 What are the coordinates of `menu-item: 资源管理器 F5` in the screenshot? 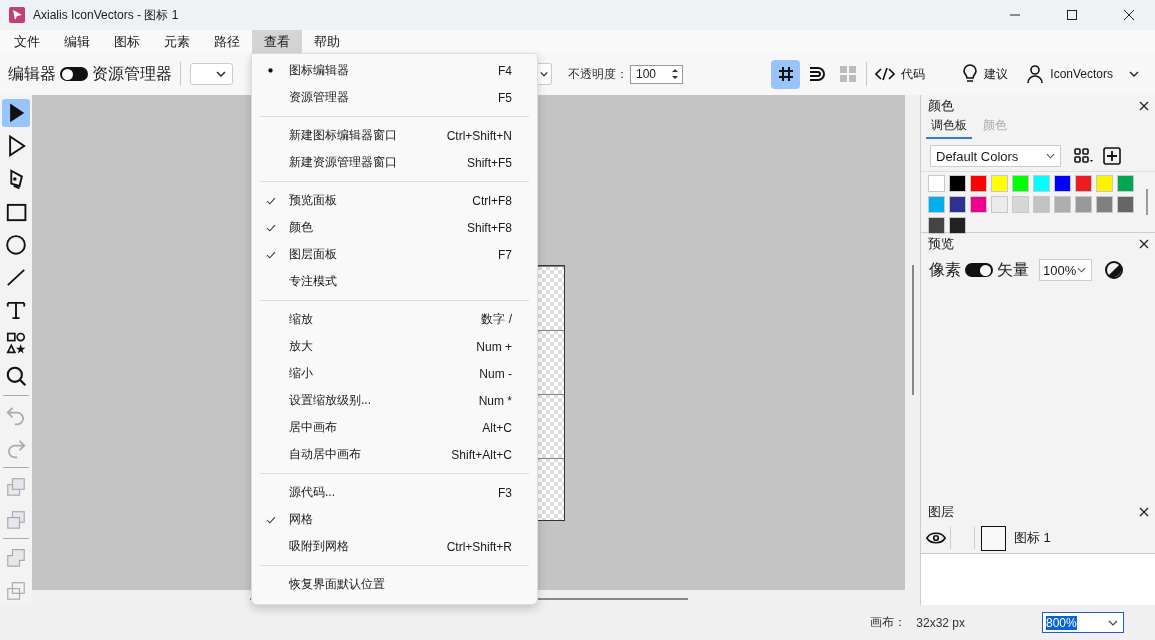 It's located at (394, 97).